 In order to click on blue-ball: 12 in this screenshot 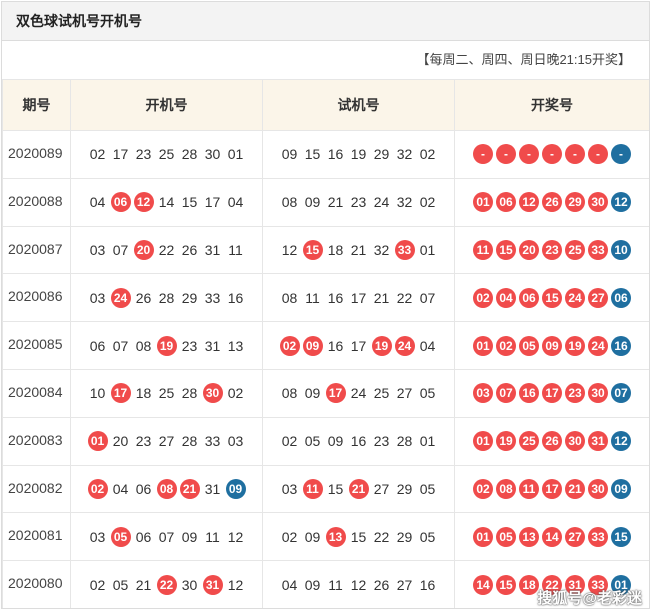, I will do `click(621, 441)`.